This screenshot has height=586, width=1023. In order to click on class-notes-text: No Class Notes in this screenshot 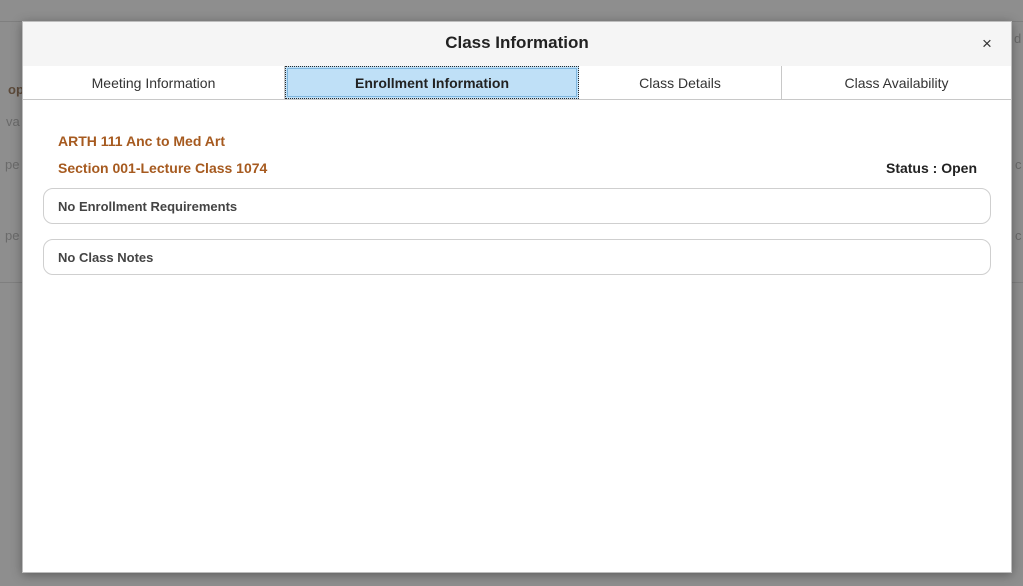, I will do `click(106, 257)`.